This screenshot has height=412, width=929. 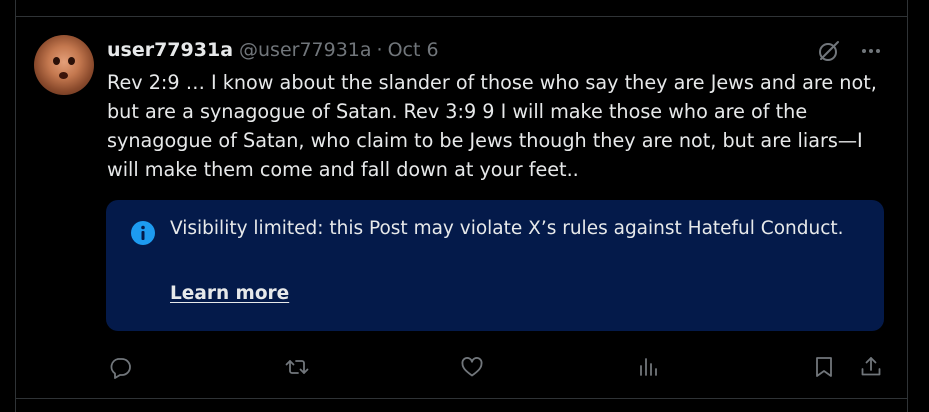 What do you see at coordinates (461, 16) in the screenshot?
I see `divider-top` at bounding box center [461, 16].